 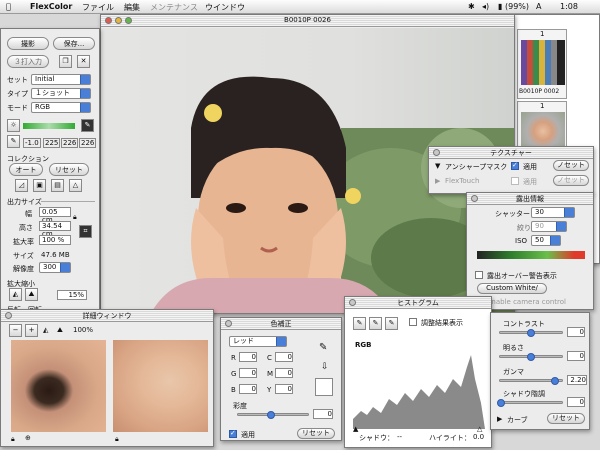 I want to click on black-eyedropper-icon: ✎, so click(x=359, y=323).